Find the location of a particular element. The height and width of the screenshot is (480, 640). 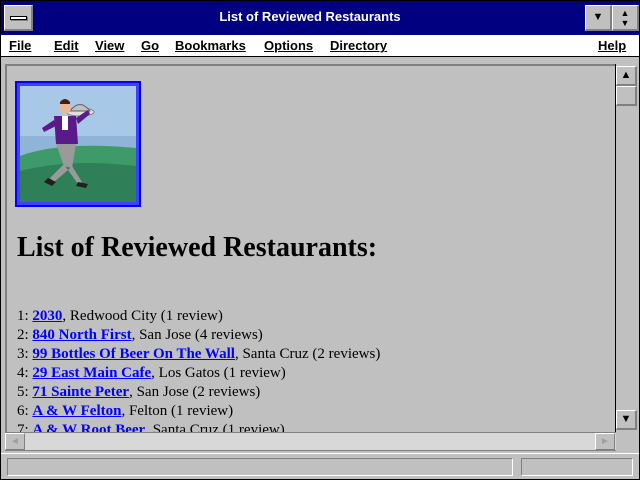

window-title: List of Reviewed Restaurants is located at coordinates (310, 16).